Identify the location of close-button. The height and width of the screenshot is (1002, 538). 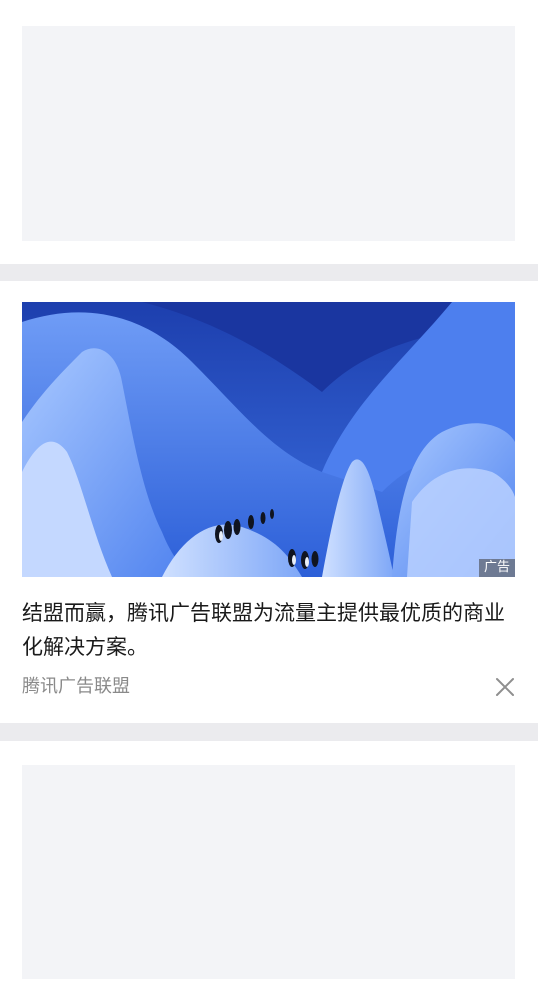
(505, 687).